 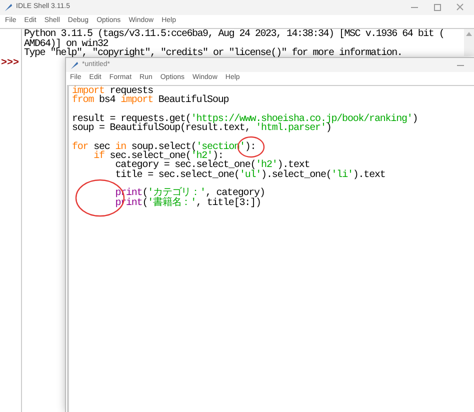 I want to click on code-token: soup.select(, so click(x=163, y=147).